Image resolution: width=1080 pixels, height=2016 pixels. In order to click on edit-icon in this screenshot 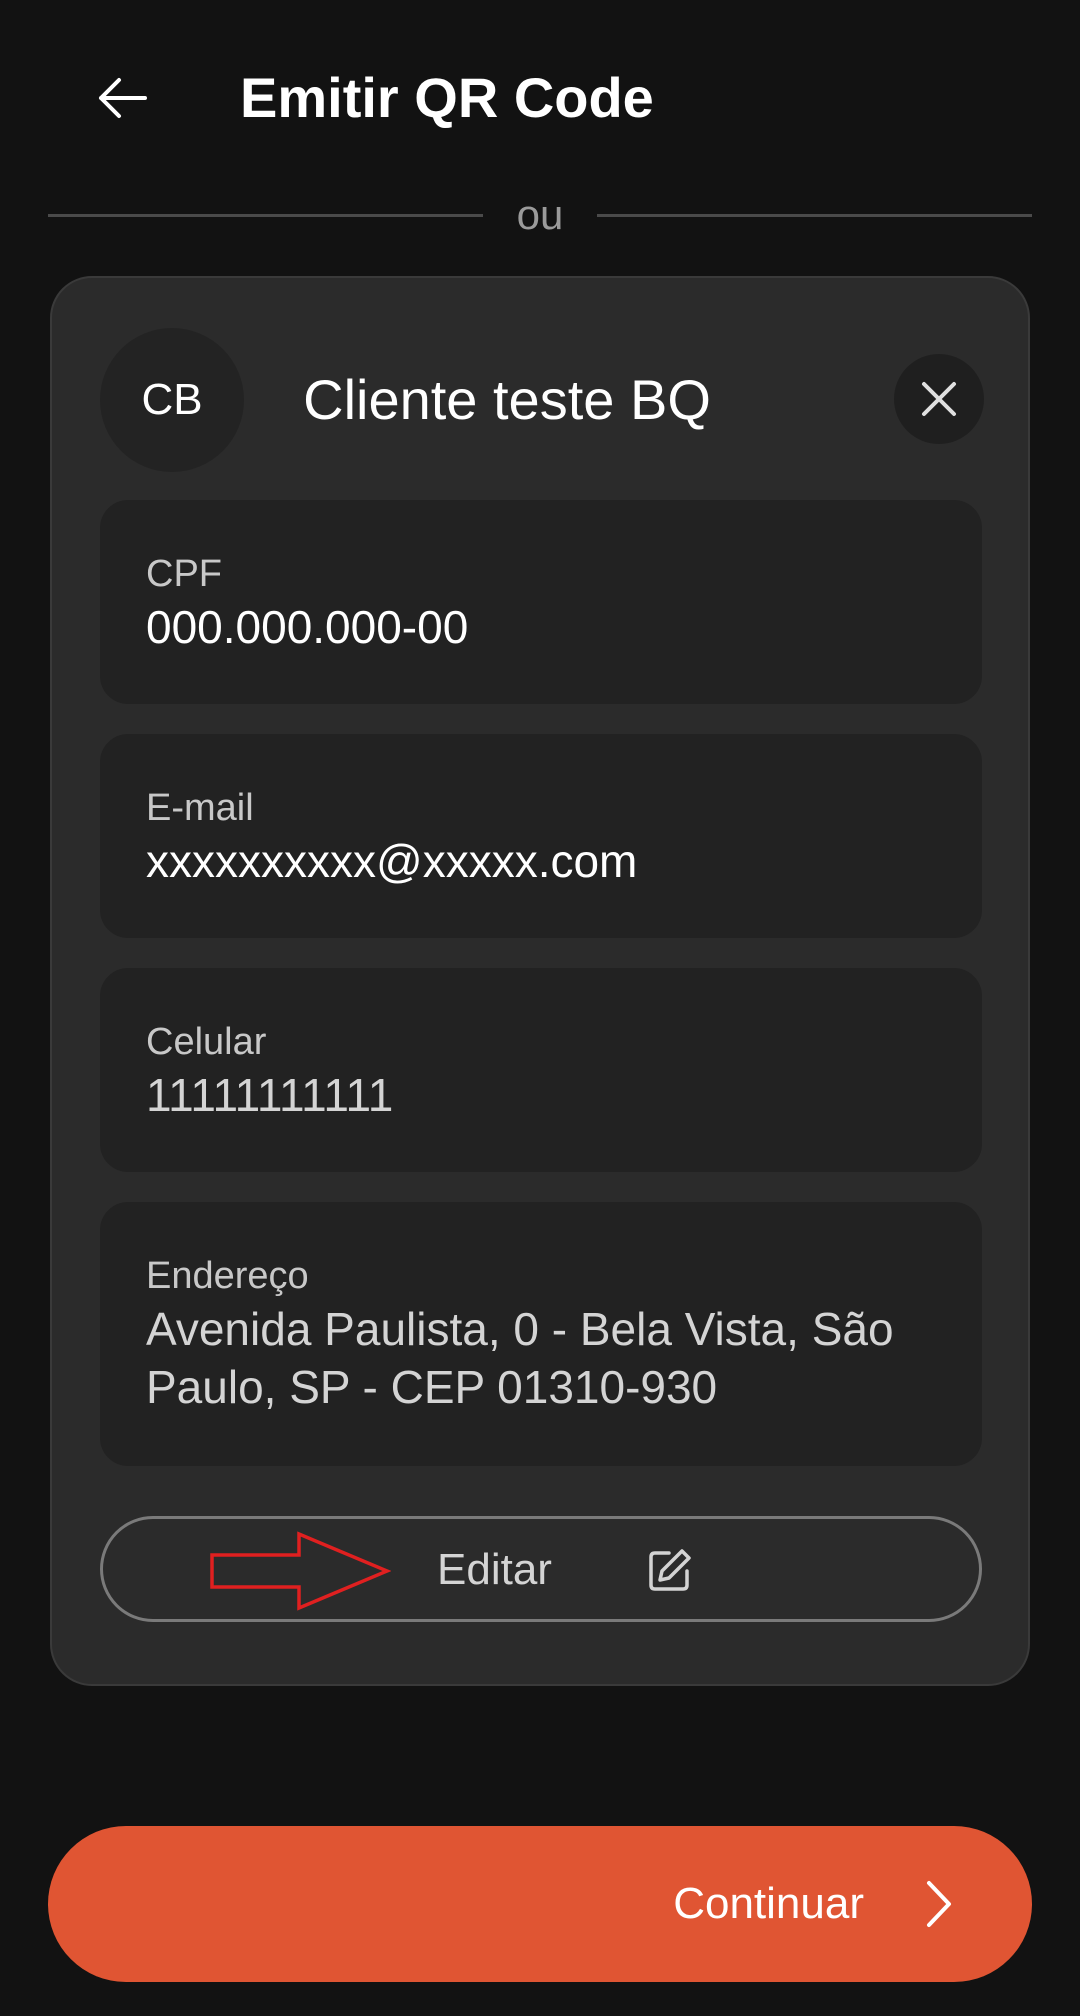, I will do `click(670, 1570)`.